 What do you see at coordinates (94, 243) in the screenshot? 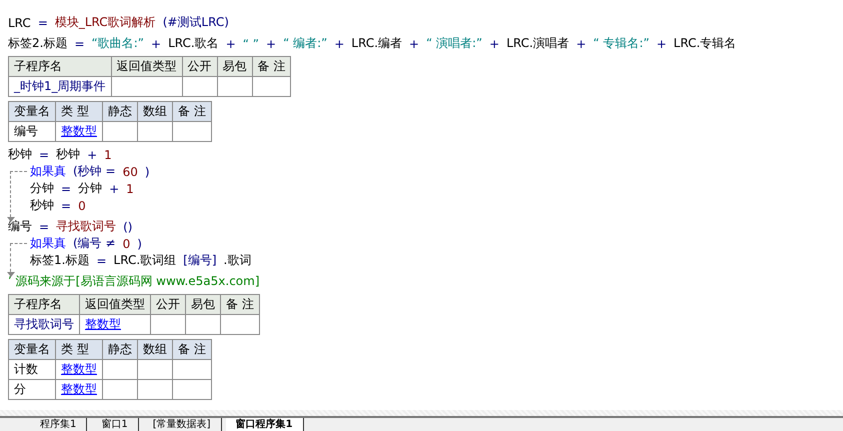
I see `code-token: (编号 ≠` at bounding box center [94, 243].